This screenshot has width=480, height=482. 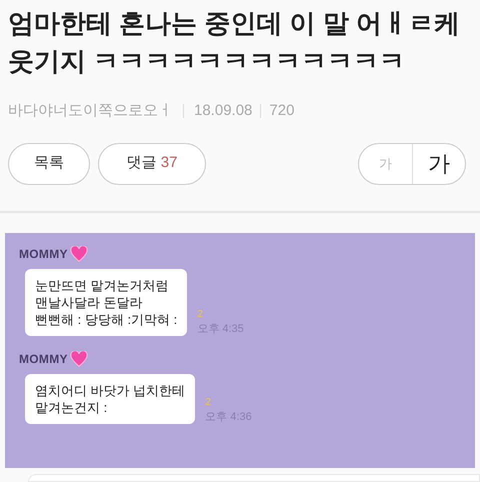 What do you see at coordinates (110, 399) in the screenshot?
I see `message-bubble: 염치어디 바닷가 넙치한테 맡겨논건지 :` at bounding box center [110, 399].